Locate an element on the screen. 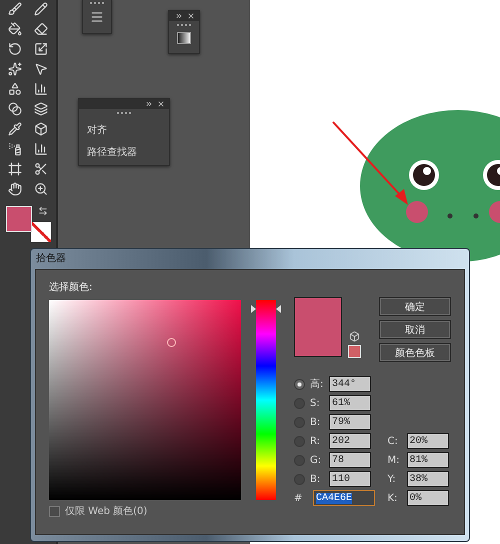 Image resolution: width=500 pixels, height=544 pixels. eraser-icon is located at coordinates (41, 29).